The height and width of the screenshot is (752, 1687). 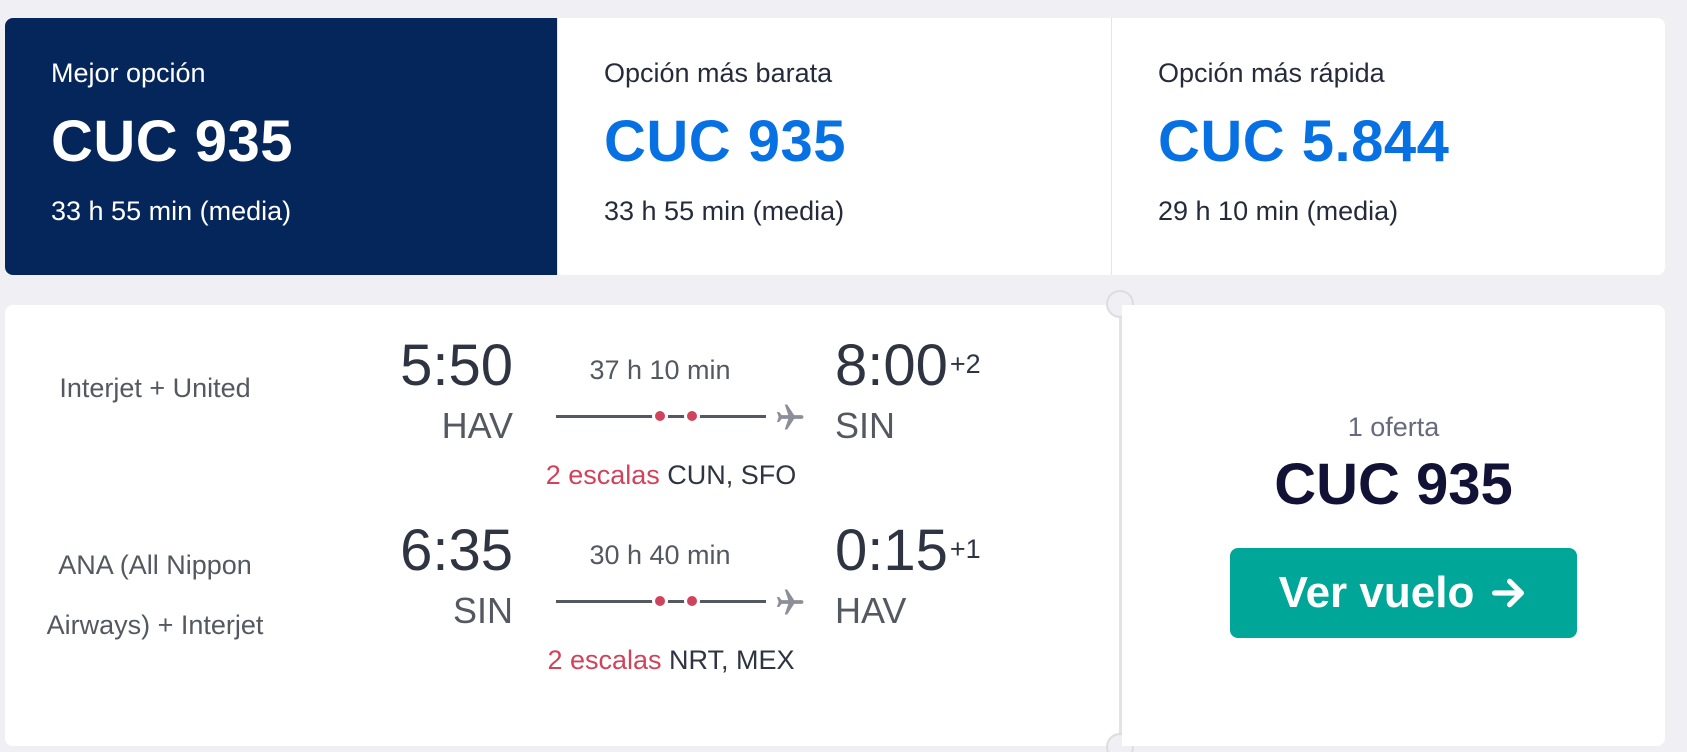 I want to click on arrival-airport: SIN, so click(x=865, y=425).